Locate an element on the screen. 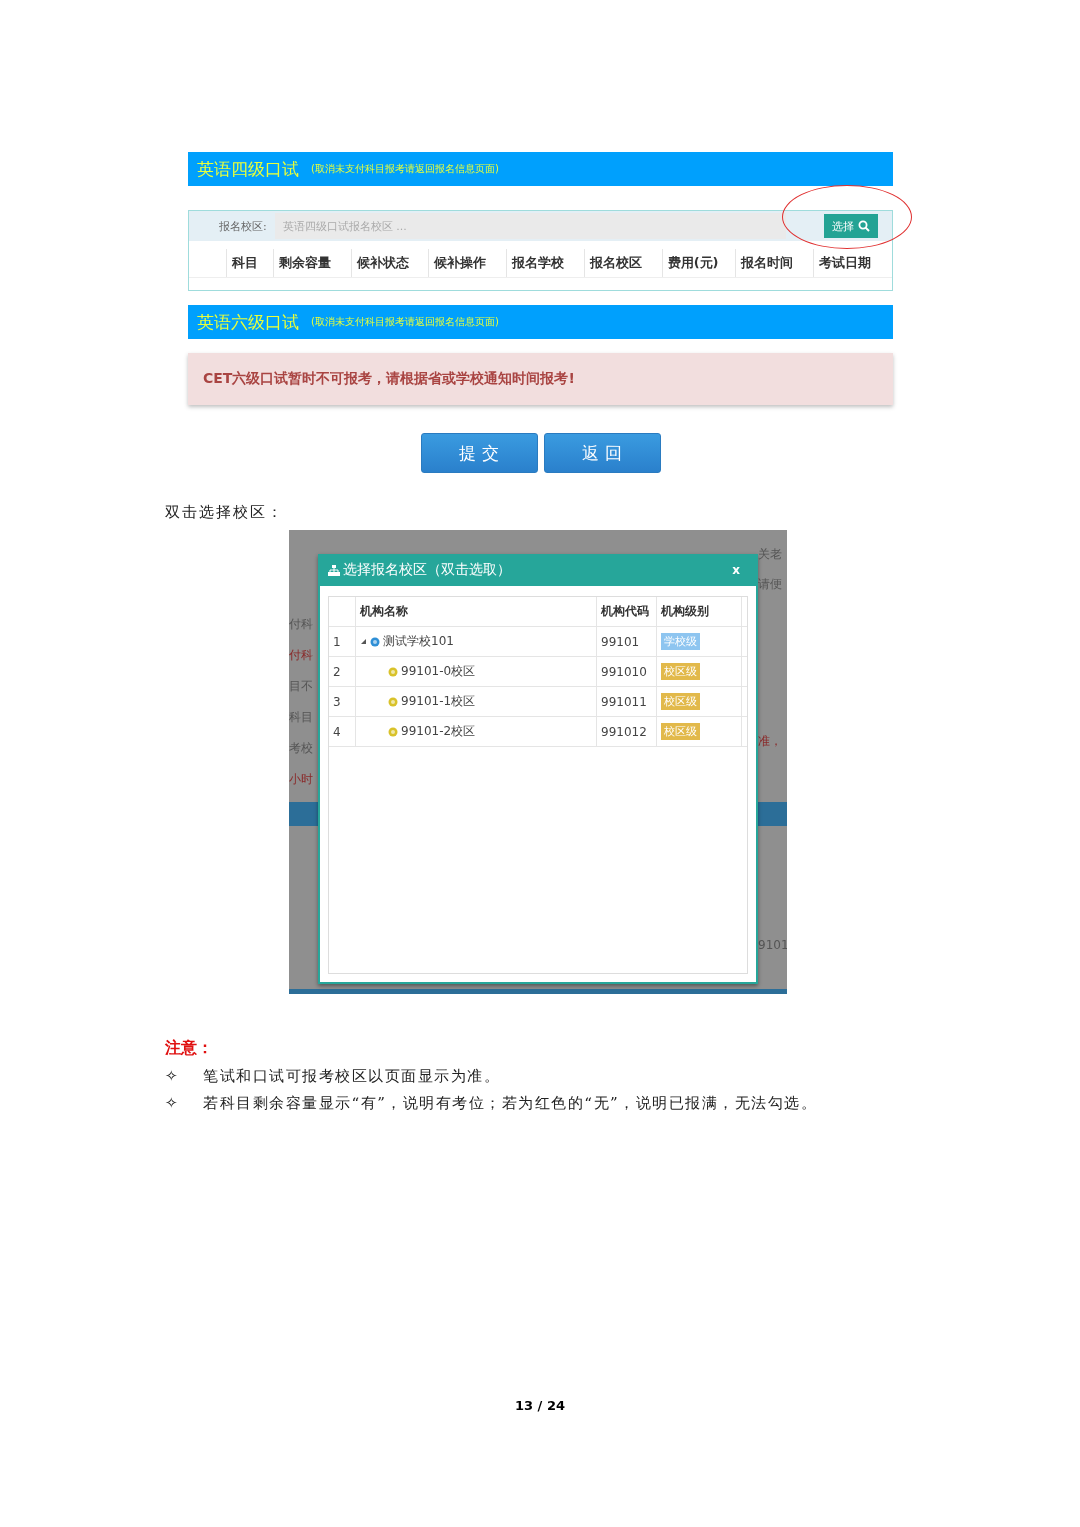 The height and width of the screenshot is (1527, 1080). caption: 双击选择校区： is located at coordinates (225, 512).